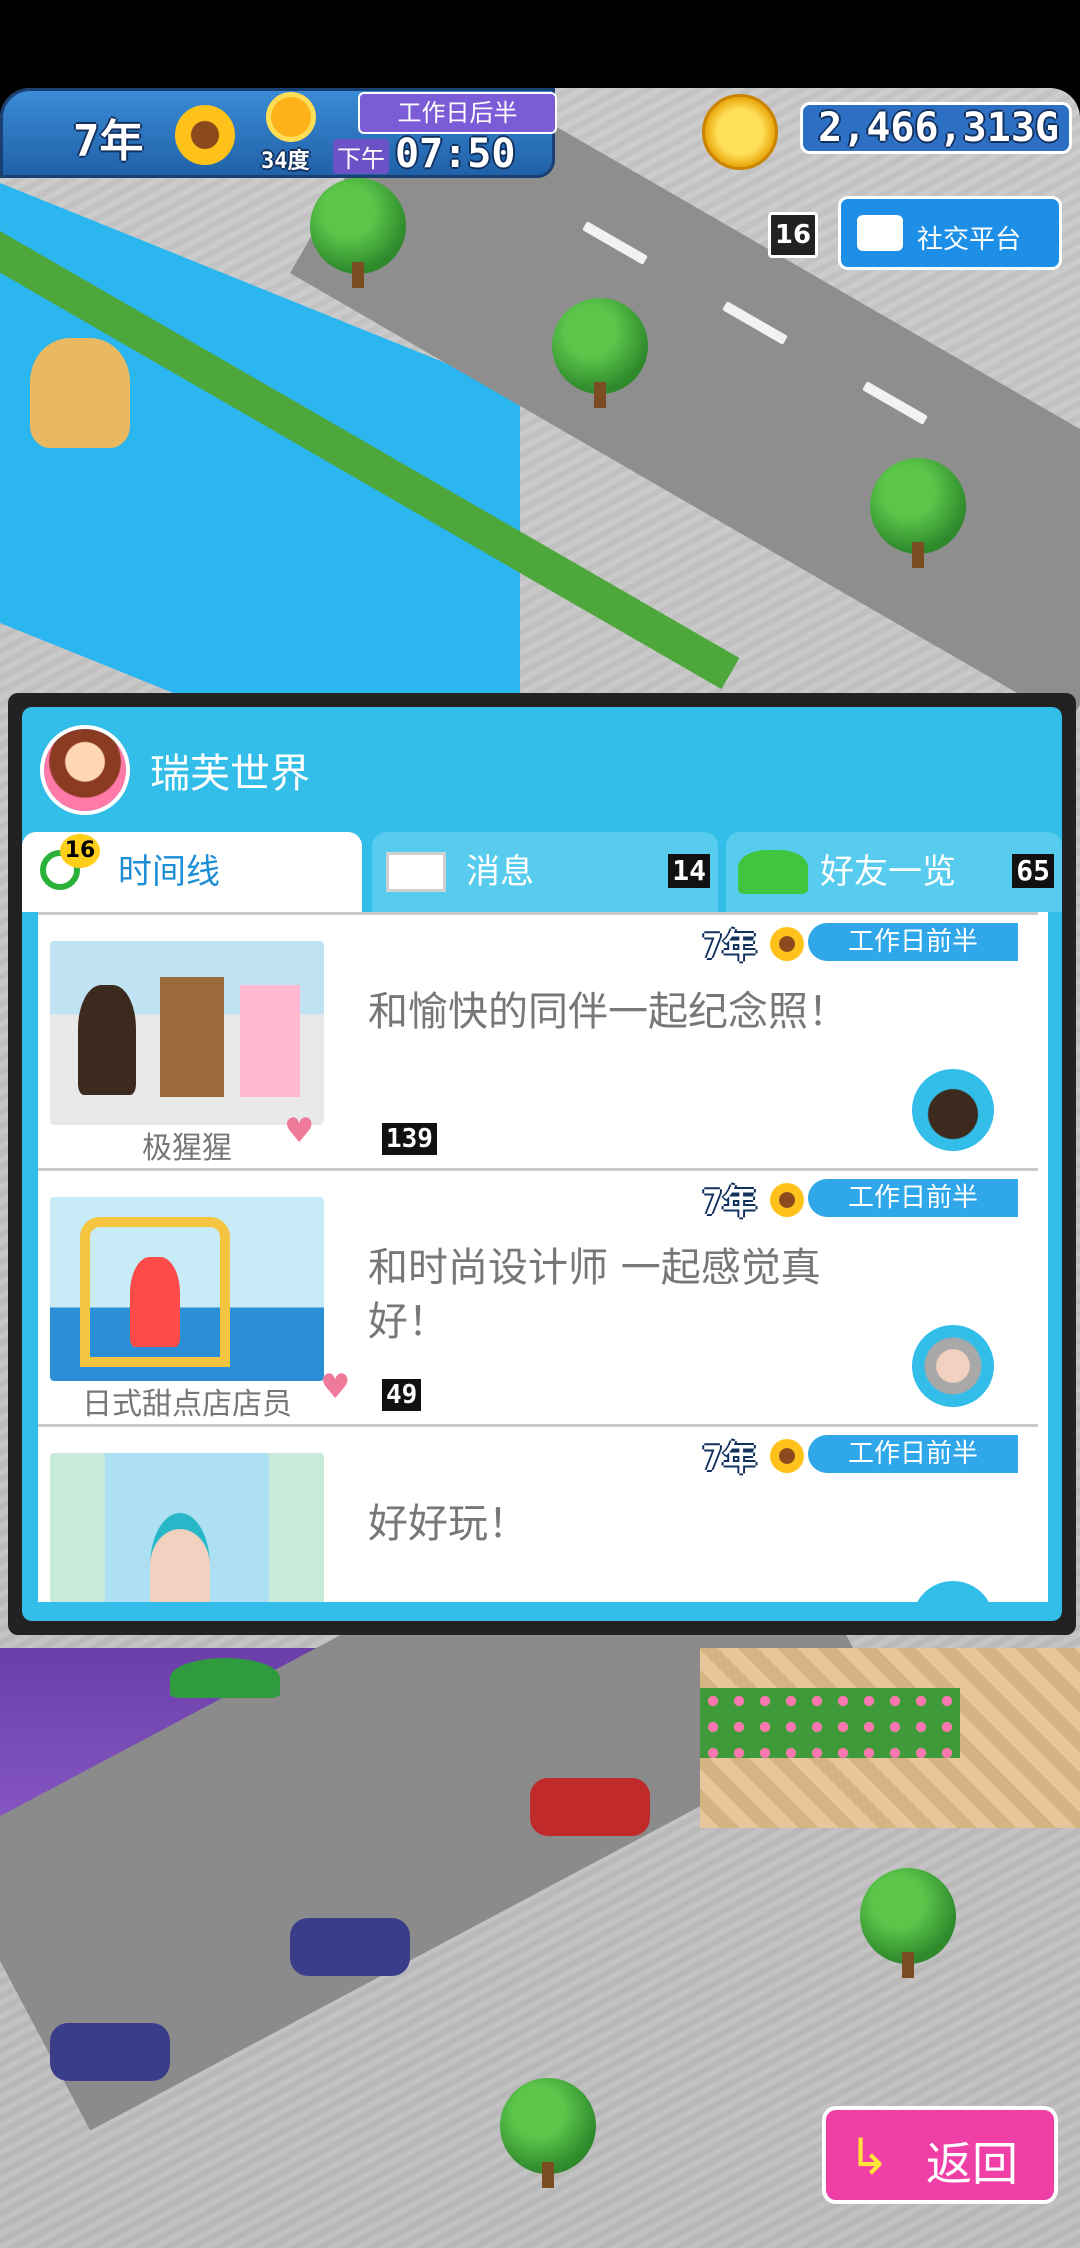 The image size is (1080, 2248). I want to click on year-display: 7年, so click(108, 141).